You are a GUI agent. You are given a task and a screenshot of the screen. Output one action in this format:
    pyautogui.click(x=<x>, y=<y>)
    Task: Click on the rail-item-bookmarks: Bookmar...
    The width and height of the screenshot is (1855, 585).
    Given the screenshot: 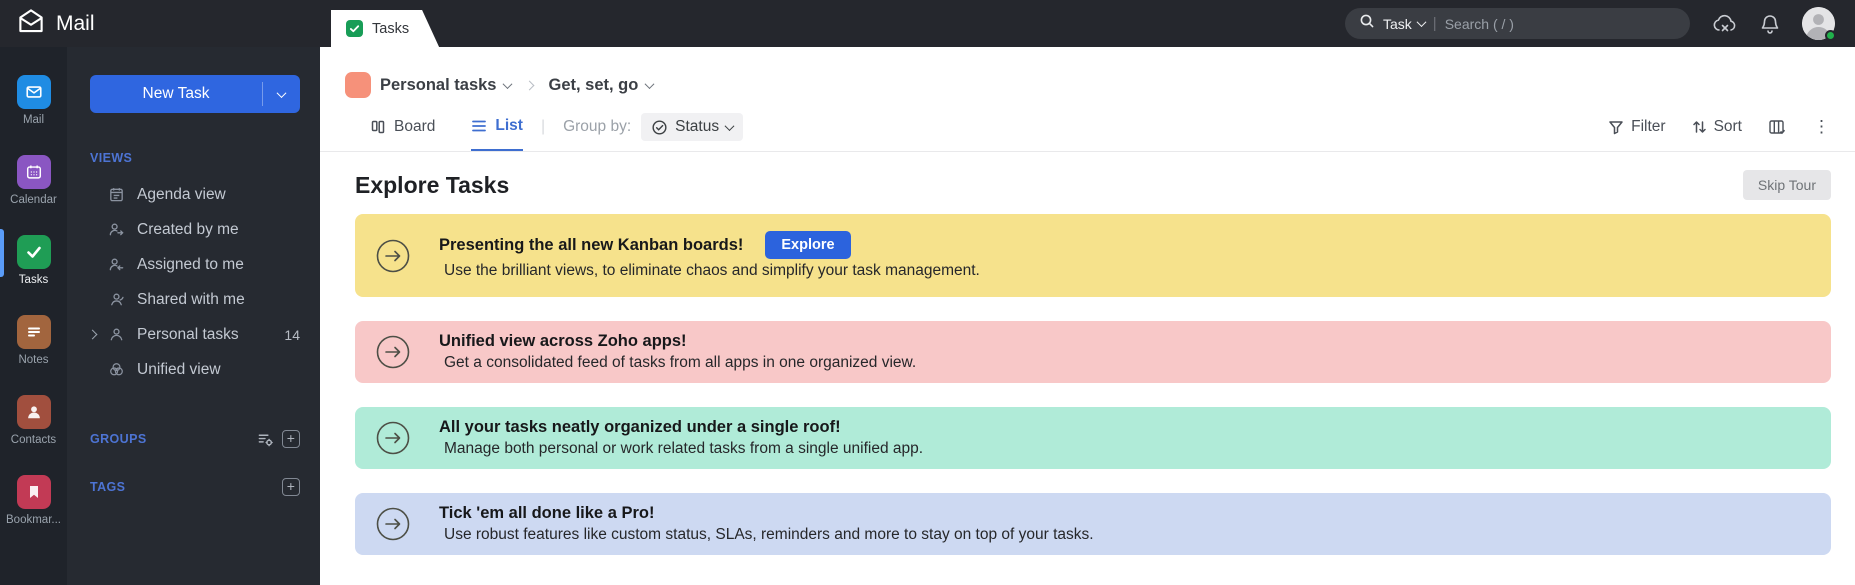 What is the action you would take?
    pyautogui.click(x=33, y=500)
    